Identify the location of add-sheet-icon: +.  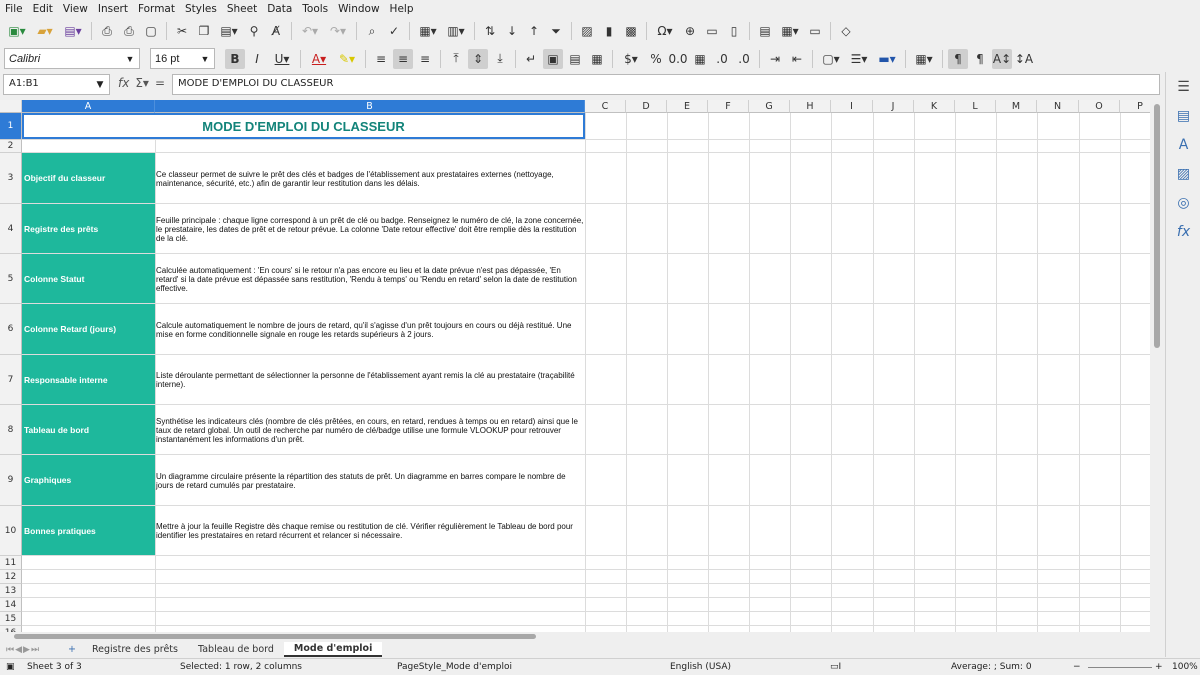
(72, 649).